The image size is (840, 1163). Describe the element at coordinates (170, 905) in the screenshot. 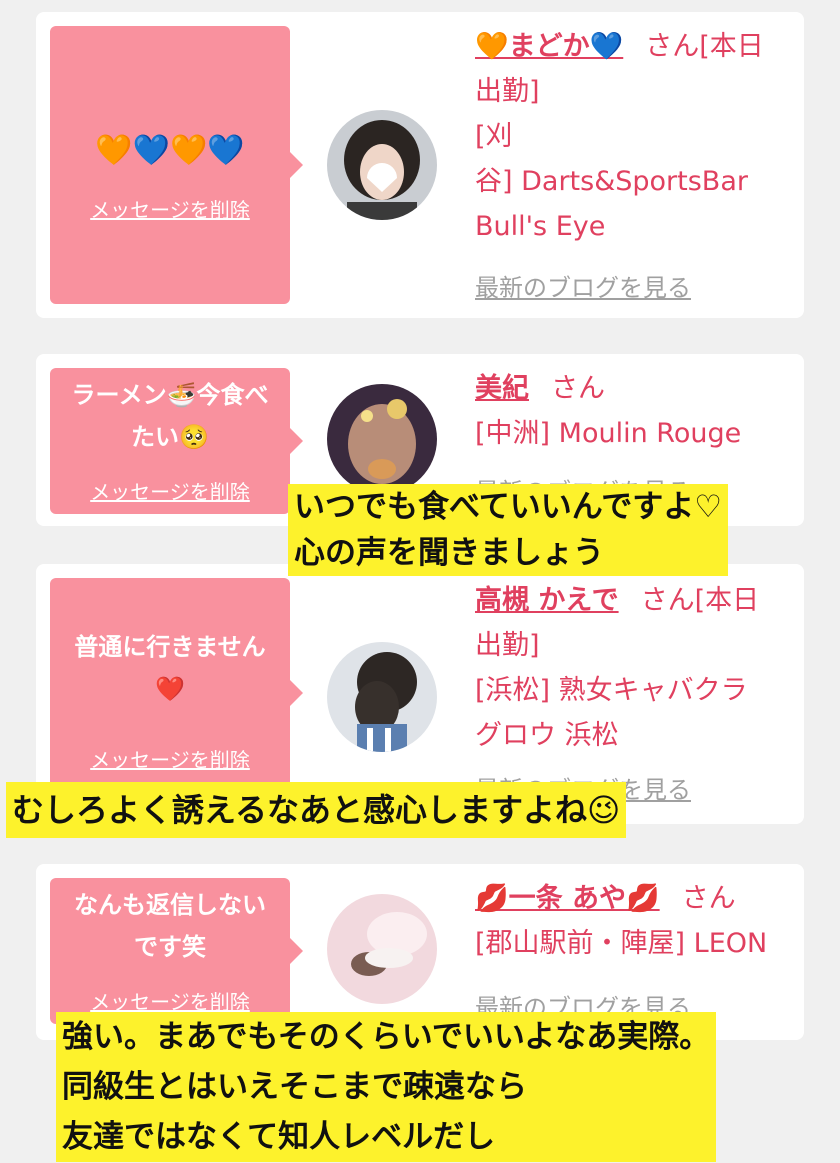

I see `message-line-1: なんも返信しない` at that location.